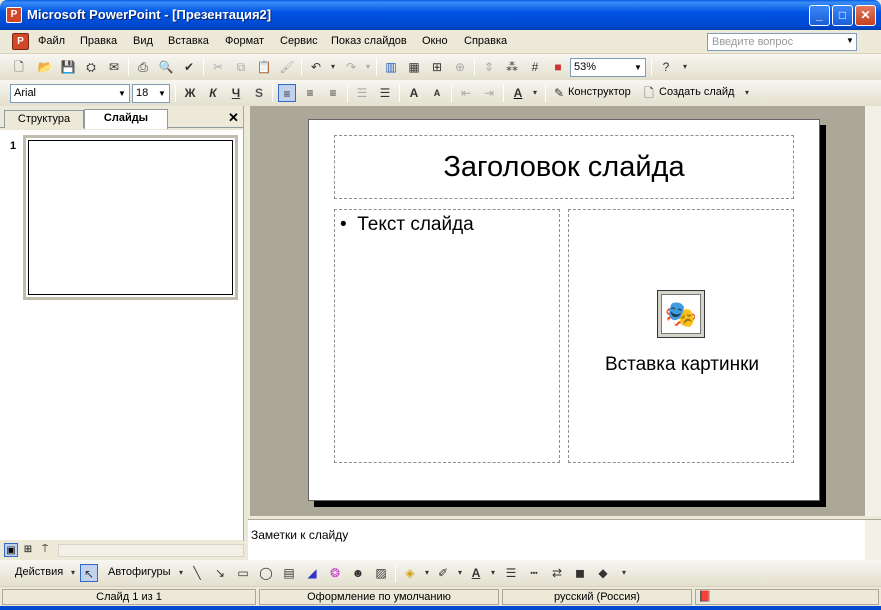 This screenshot has height=610, width=881. What do you see at coordinates (299, 41) in the screenshot?
I see `menu-tools: Сервис` at bounding box center [299, 41].